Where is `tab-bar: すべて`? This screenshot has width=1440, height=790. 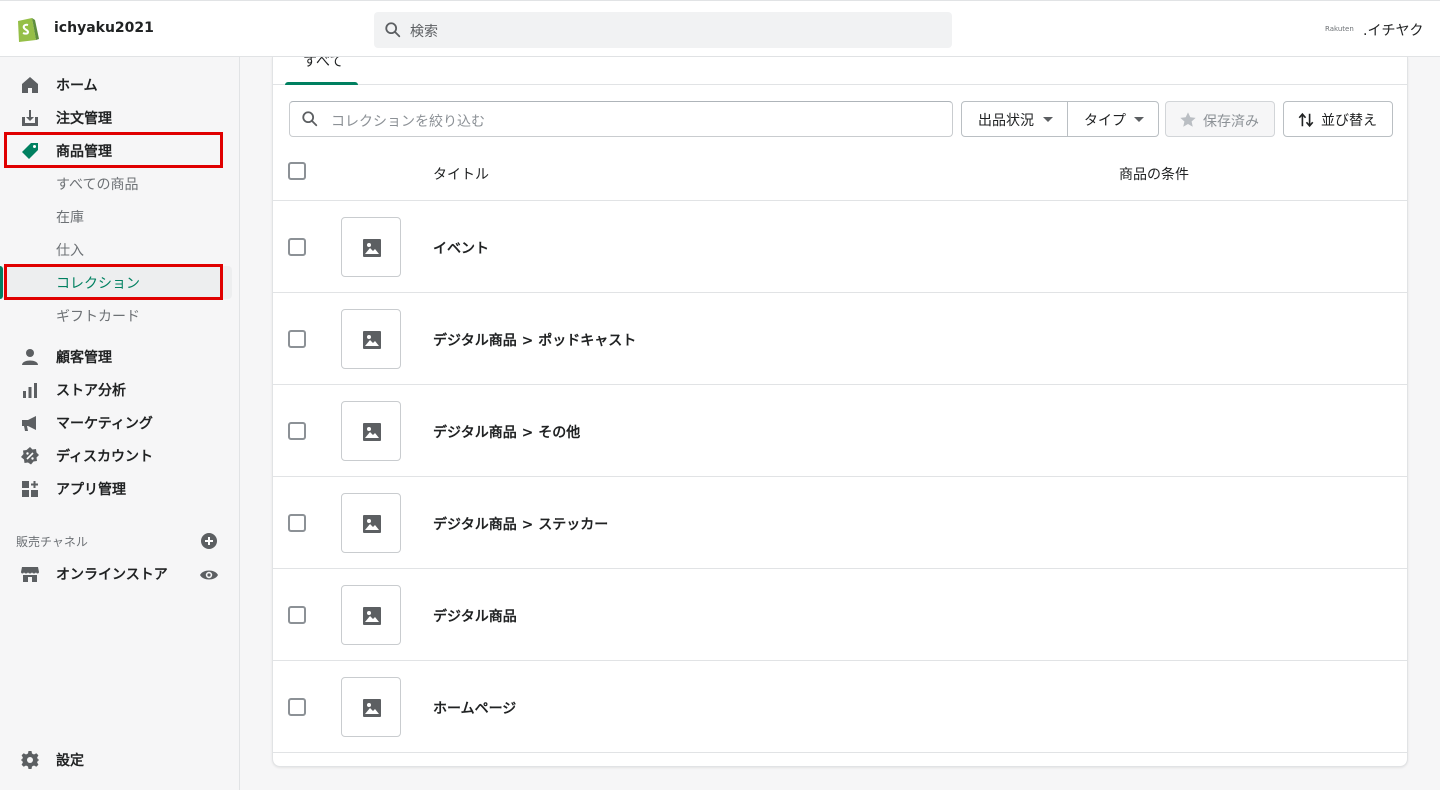 tab-bar: すべて is located at coordinates (840, 71).